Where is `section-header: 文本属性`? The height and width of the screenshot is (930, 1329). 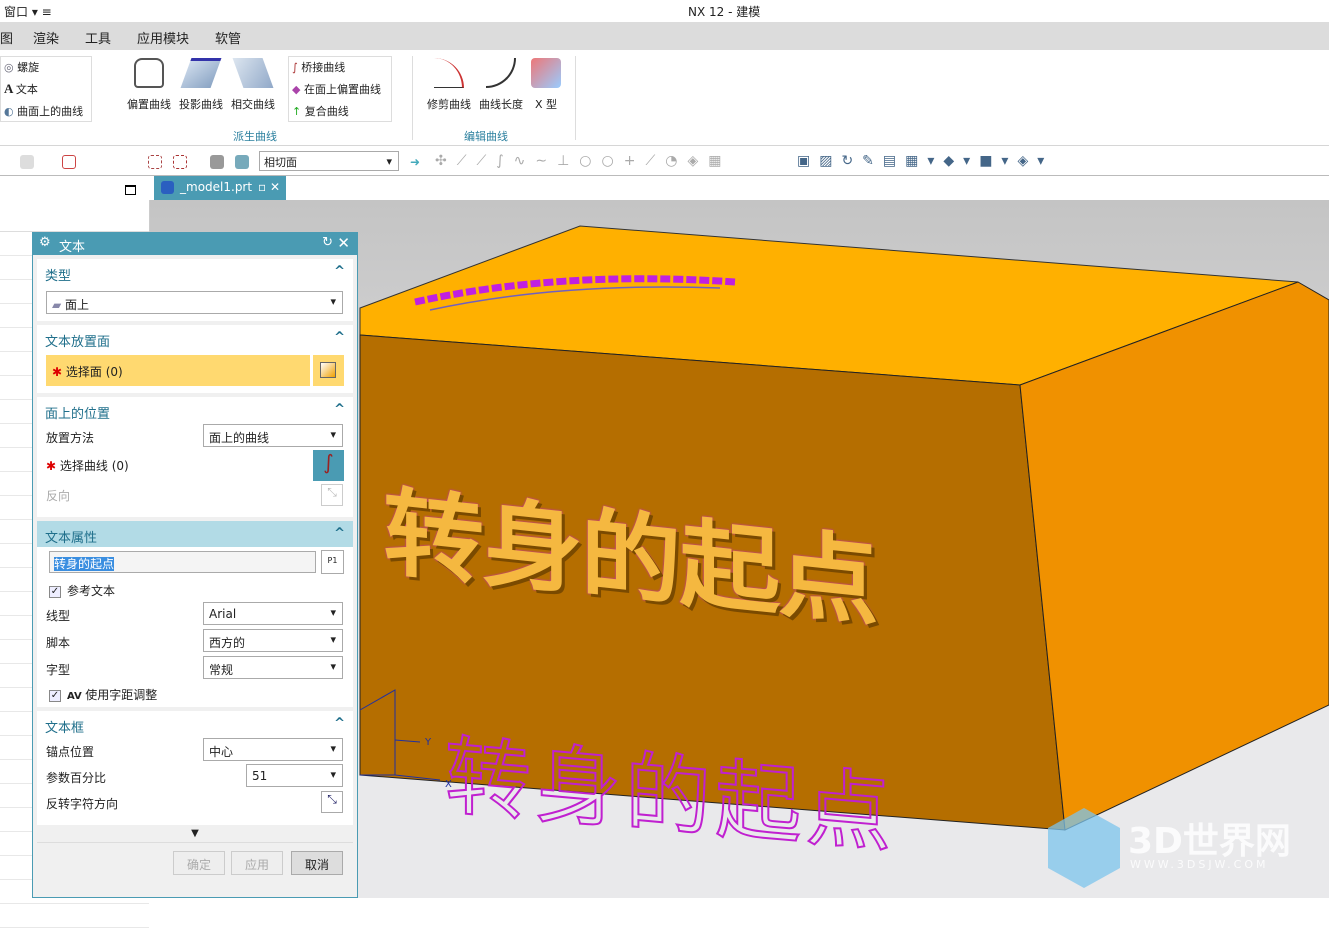 section-header: 文本属性 is located at coordinates (195, 534).